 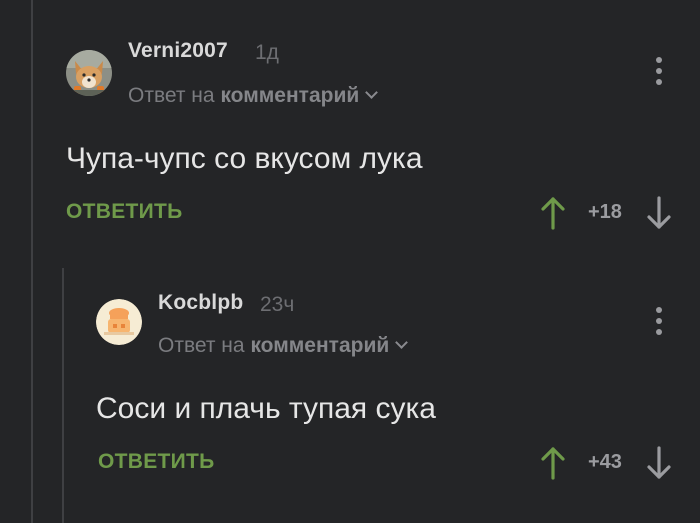 I want to click on comment-text: Чупа-чупс со вкусом лука, so click(x=244, y=158).